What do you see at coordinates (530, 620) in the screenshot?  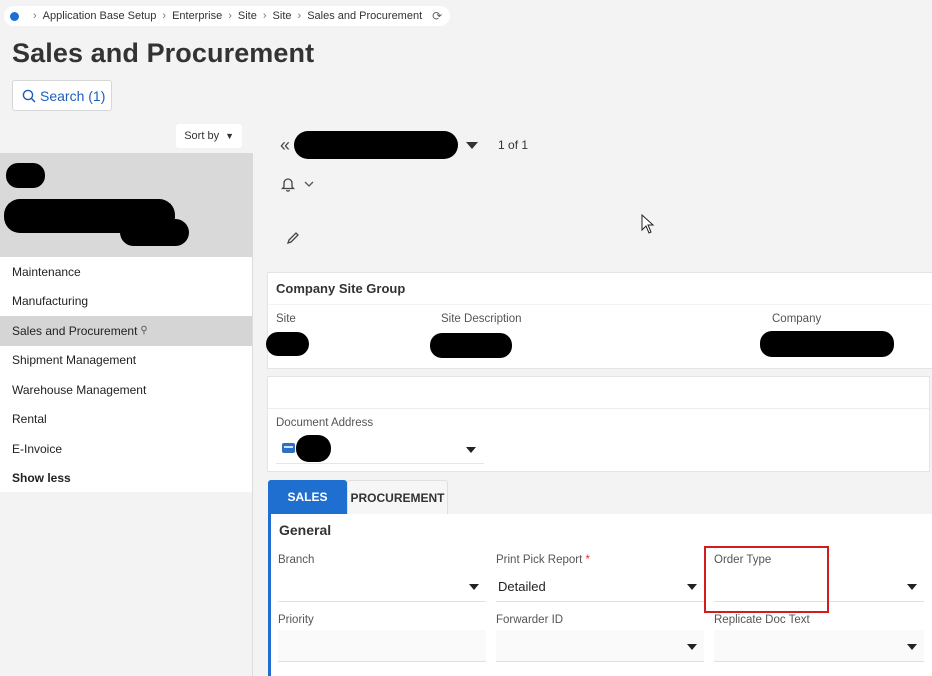 I see `forwarder-id-label: Forwarder ID` at bounding box center [530, 620].